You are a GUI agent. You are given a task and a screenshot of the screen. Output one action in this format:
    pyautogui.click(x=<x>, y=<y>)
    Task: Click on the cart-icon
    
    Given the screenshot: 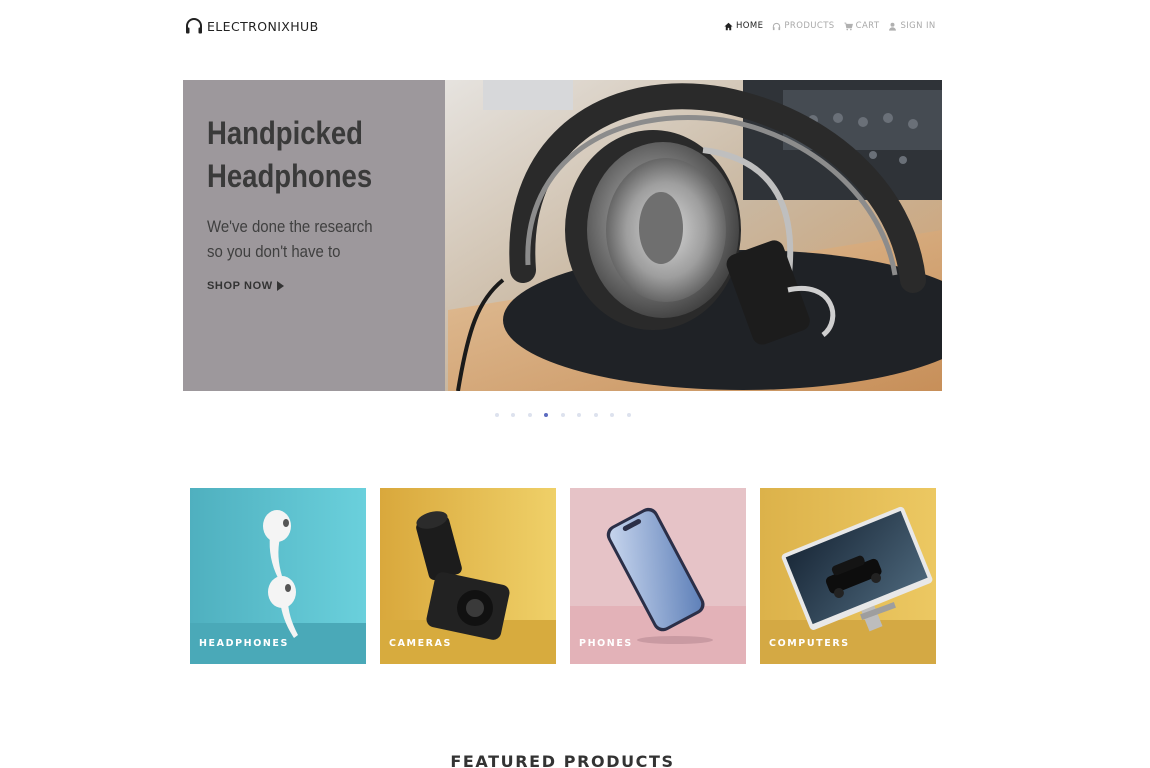 What is the action you would take?
    pyautogui.click(x=848, y=26)
    